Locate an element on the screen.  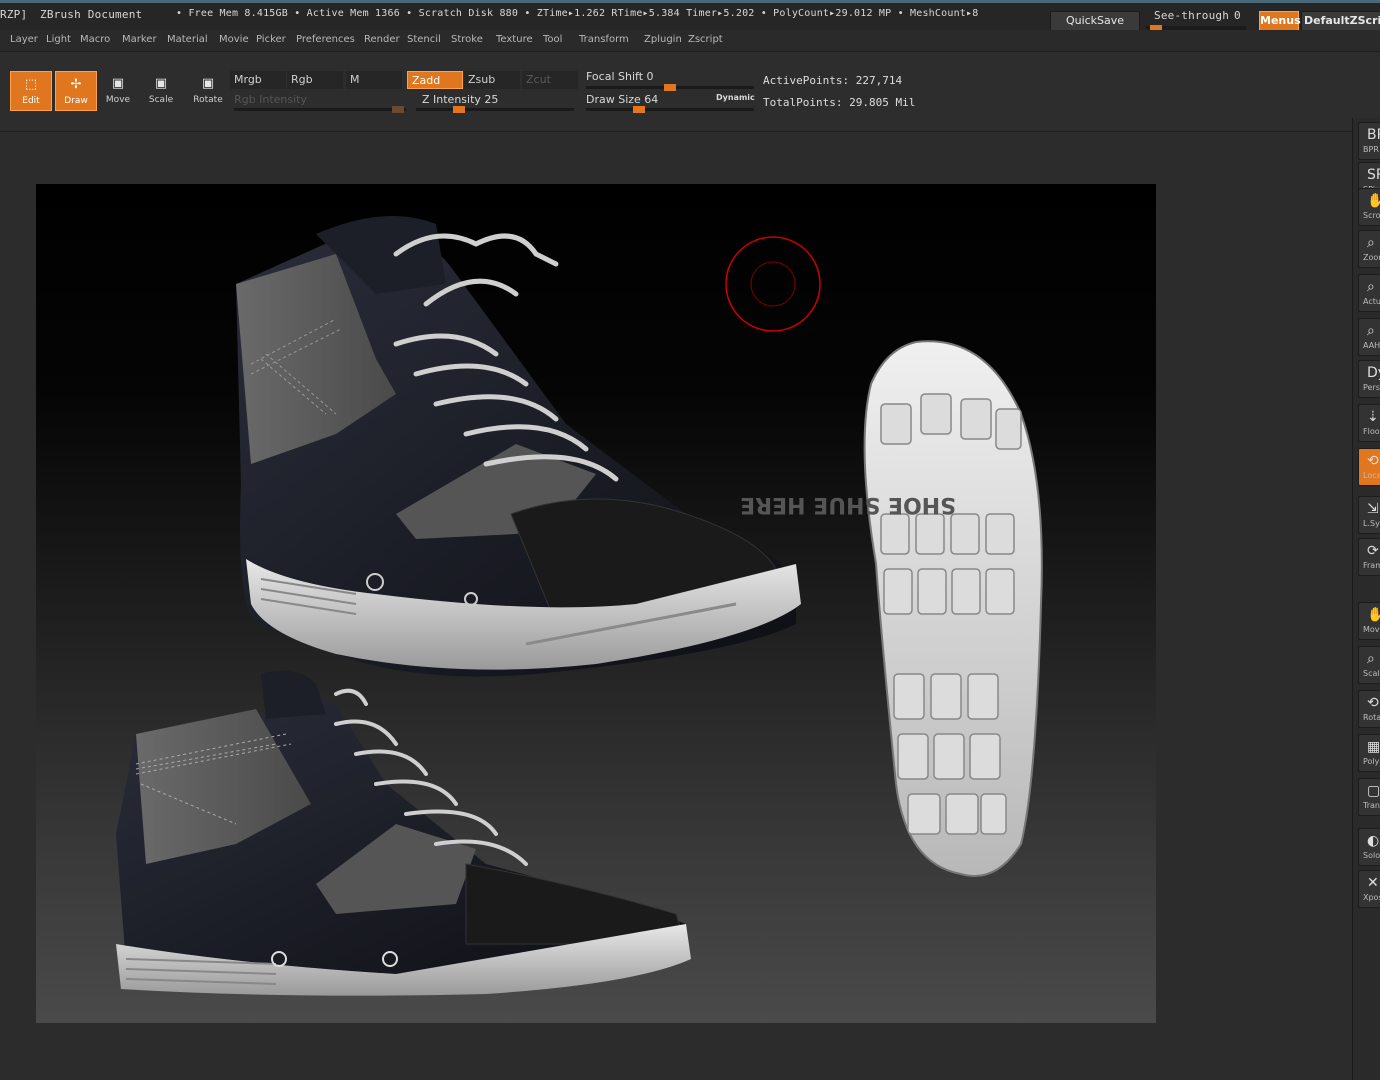
dynamic-toggle: Dynamic is located at coordinates (735, 97).